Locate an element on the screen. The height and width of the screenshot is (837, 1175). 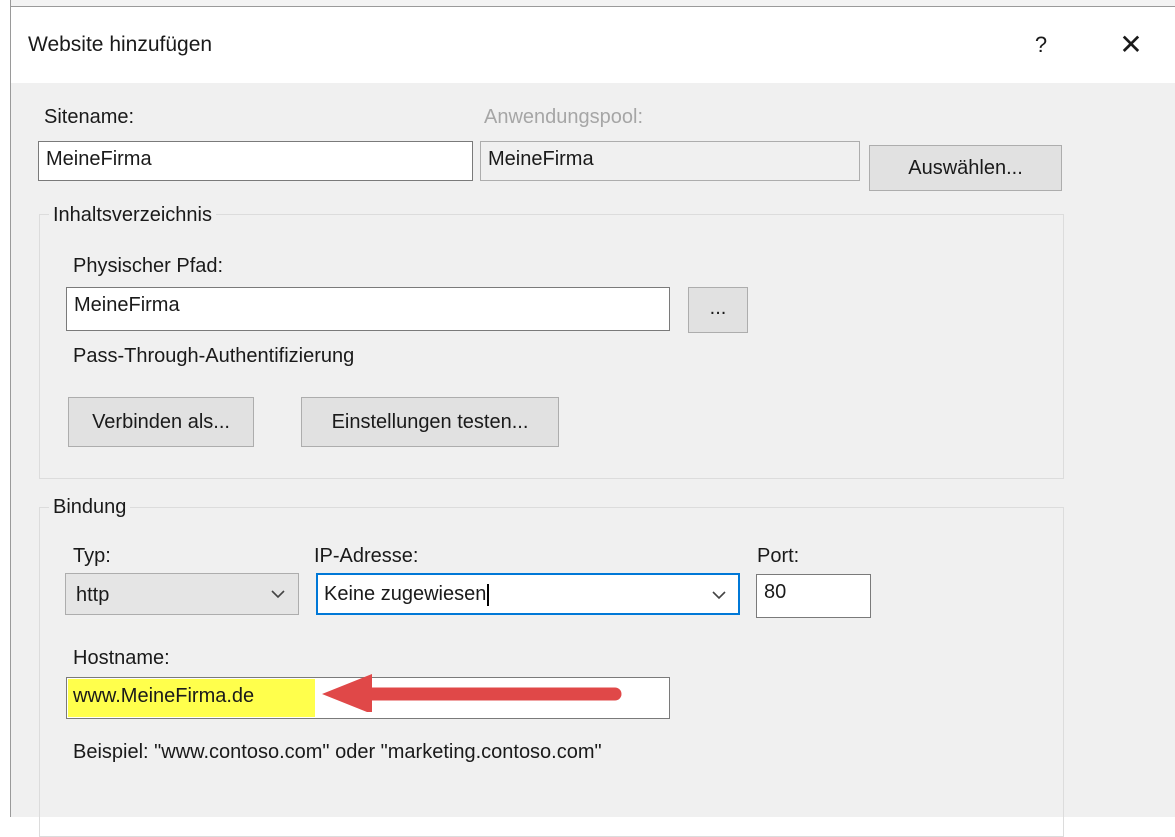
port-input: 80 is located at coordinates (813, 596).